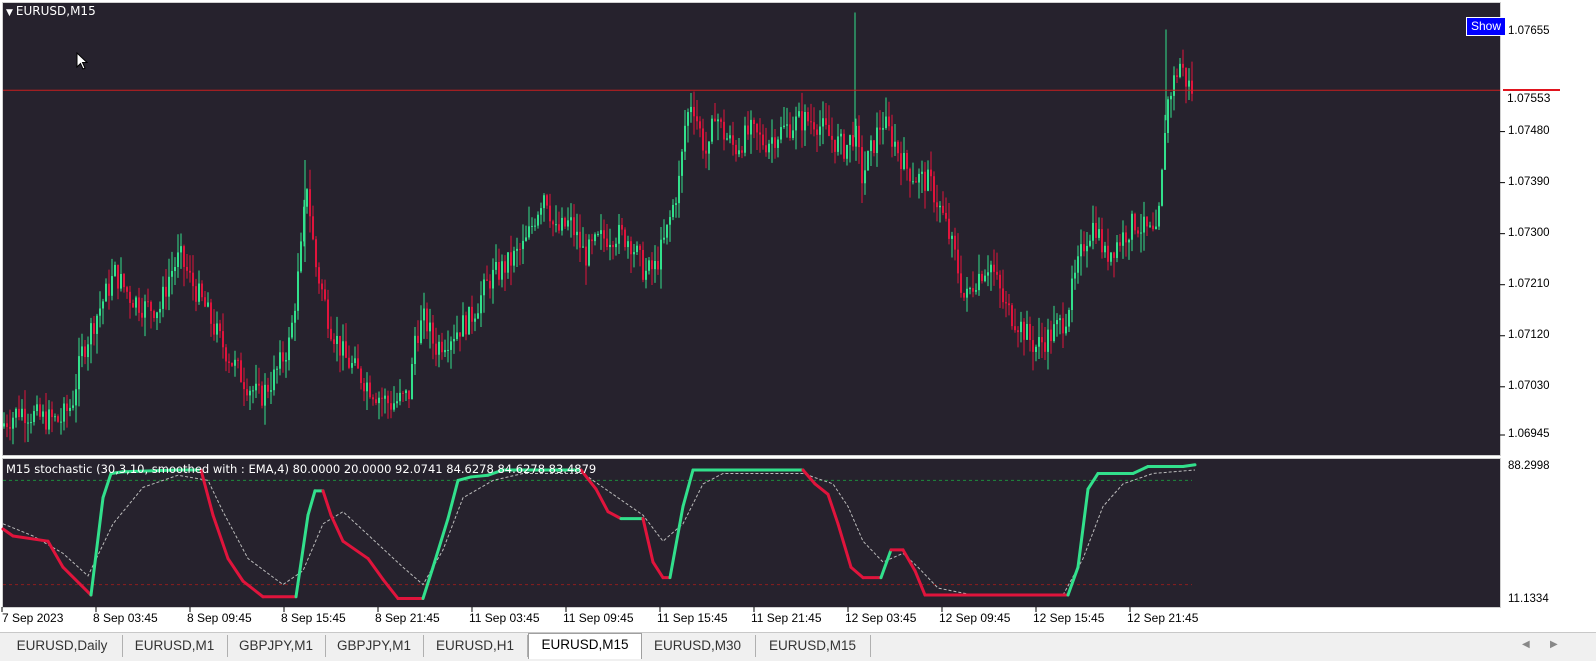  What do you see at coordinates (1529, 31) in the screenshot?
I see `price-label: 1.07655` at bounding box center [1529, 31].